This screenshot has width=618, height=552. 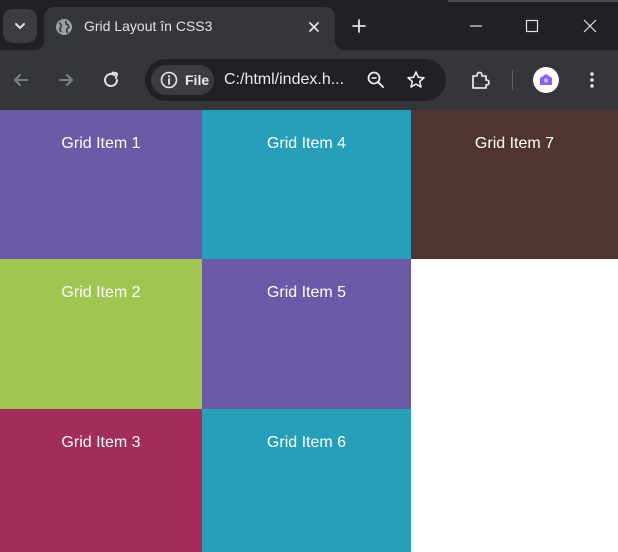 What do you see at coordinates (533, 1) in the screenshot?
I see `title-bar-edge` at bounding box center [533, 1].